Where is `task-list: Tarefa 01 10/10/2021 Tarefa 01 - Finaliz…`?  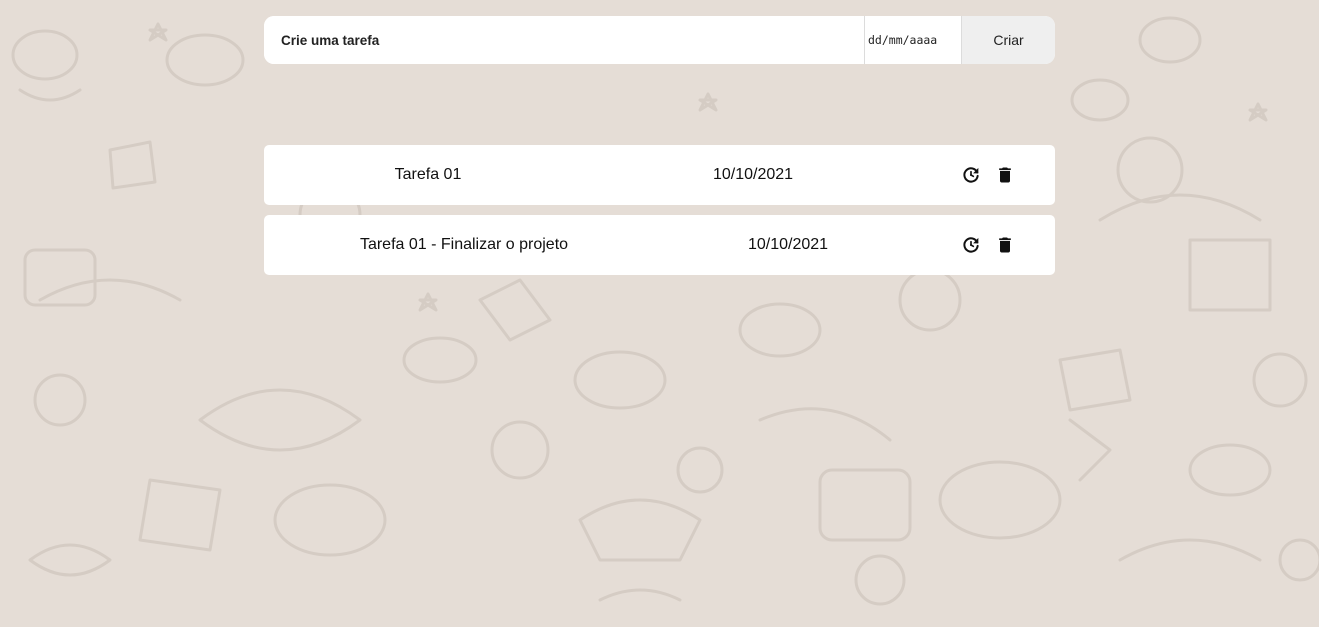 task-list: Tarefa 01 10/10/2021 Tarefa 01 - Finaliz… is located at coordinates (659, 210).